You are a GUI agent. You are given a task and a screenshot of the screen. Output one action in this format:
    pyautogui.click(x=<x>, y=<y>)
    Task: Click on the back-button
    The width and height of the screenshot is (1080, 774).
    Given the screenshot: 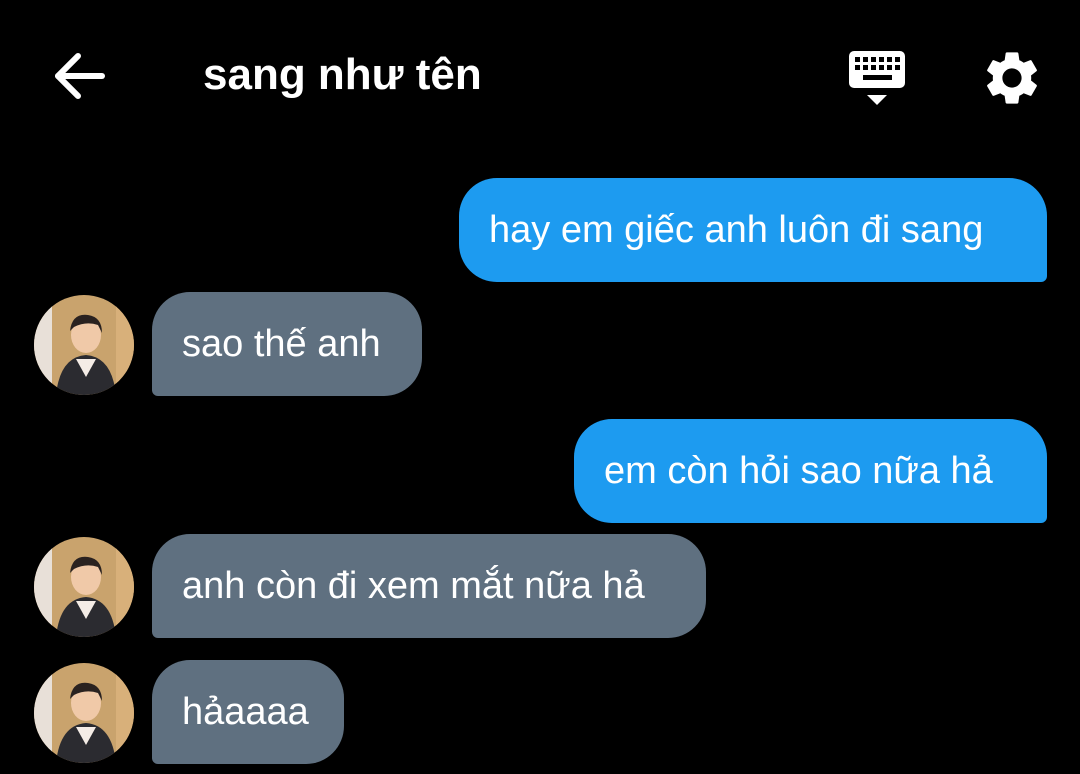 What is the action you would take?
    pyautogui.click(x=79, y=76)
    